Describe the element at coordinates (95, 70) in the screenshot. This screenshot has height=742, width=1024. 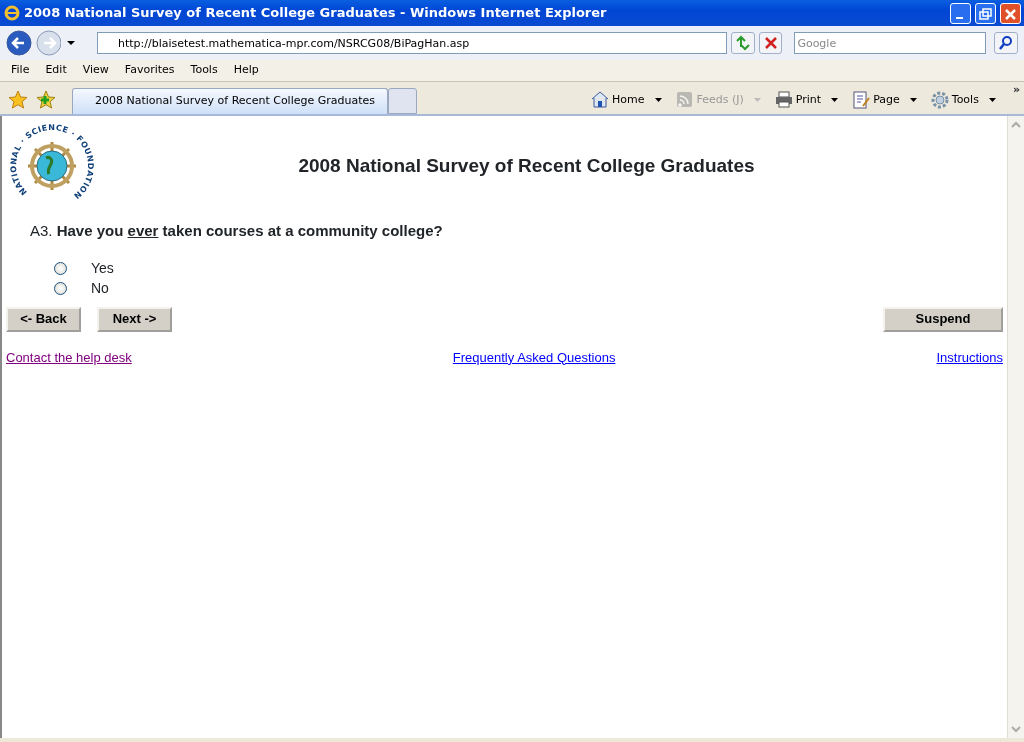
I see `menu-item: View` at that location.